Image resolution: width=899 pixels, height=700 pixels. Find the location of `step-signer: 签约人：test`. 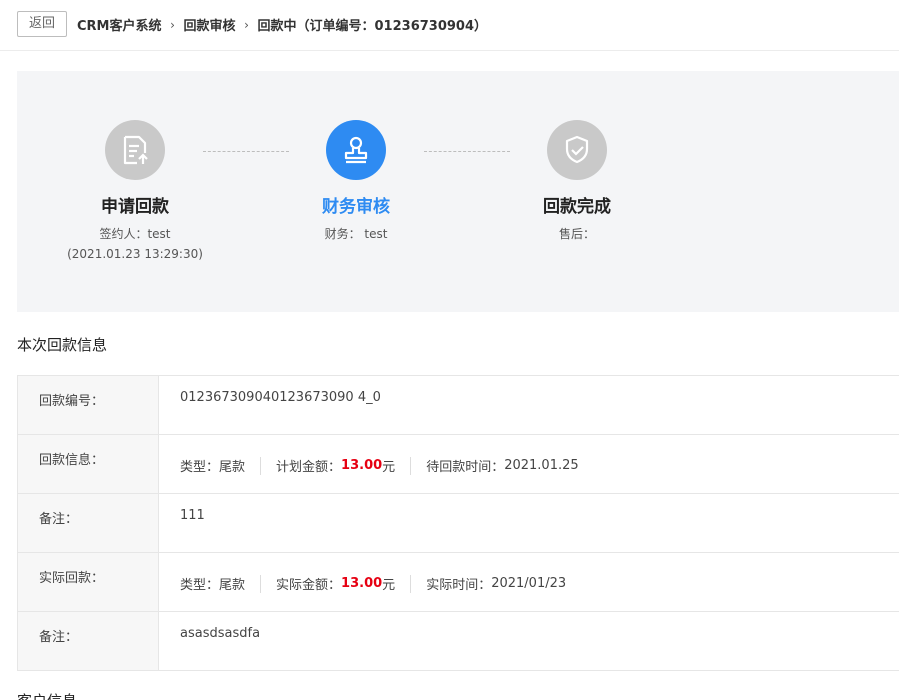

step-signer: 签约人：test is located at coordinates (135, 234).